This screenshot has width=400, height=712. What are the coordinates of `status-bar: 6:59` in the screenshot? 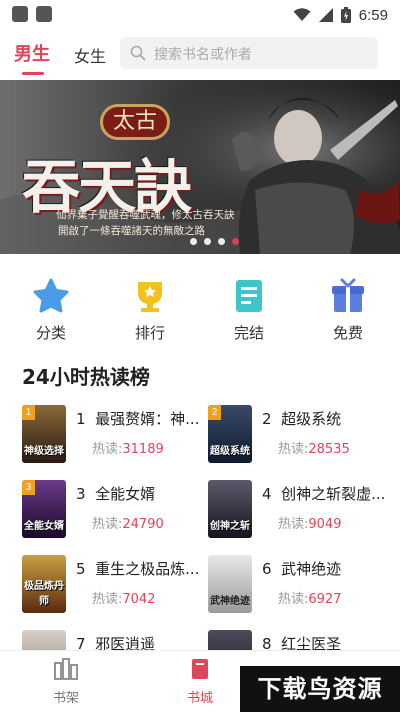 It's located at (200, 15).